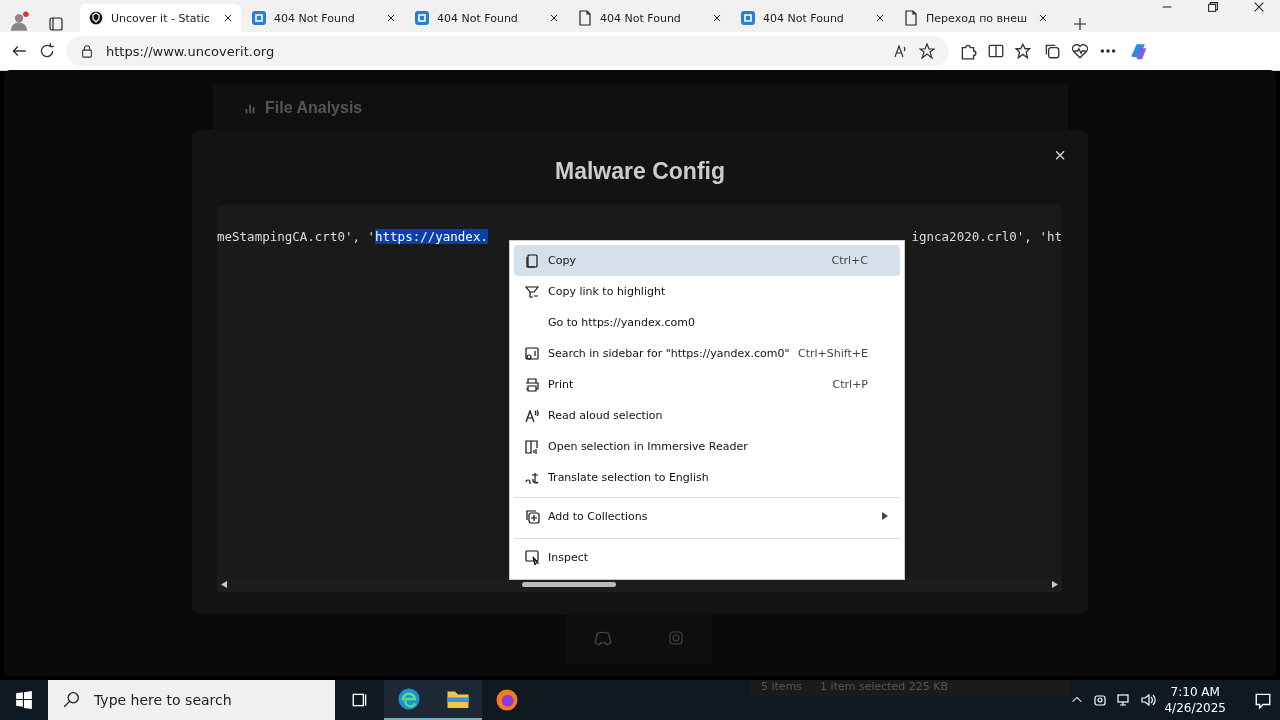 Image resolution: width=1280 pixels, height=720 pixels. I want to click on close-button: ×, so click(1060, 155).